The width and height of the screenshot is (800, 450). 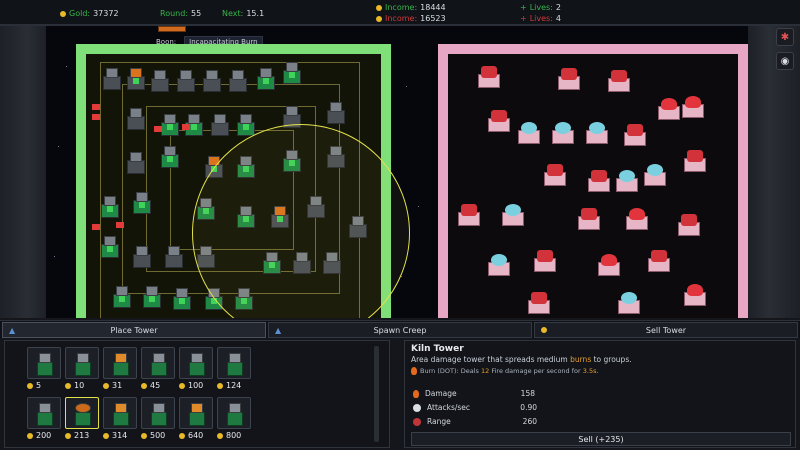 I want to click on speed-icon, so click(x=417, y=407).